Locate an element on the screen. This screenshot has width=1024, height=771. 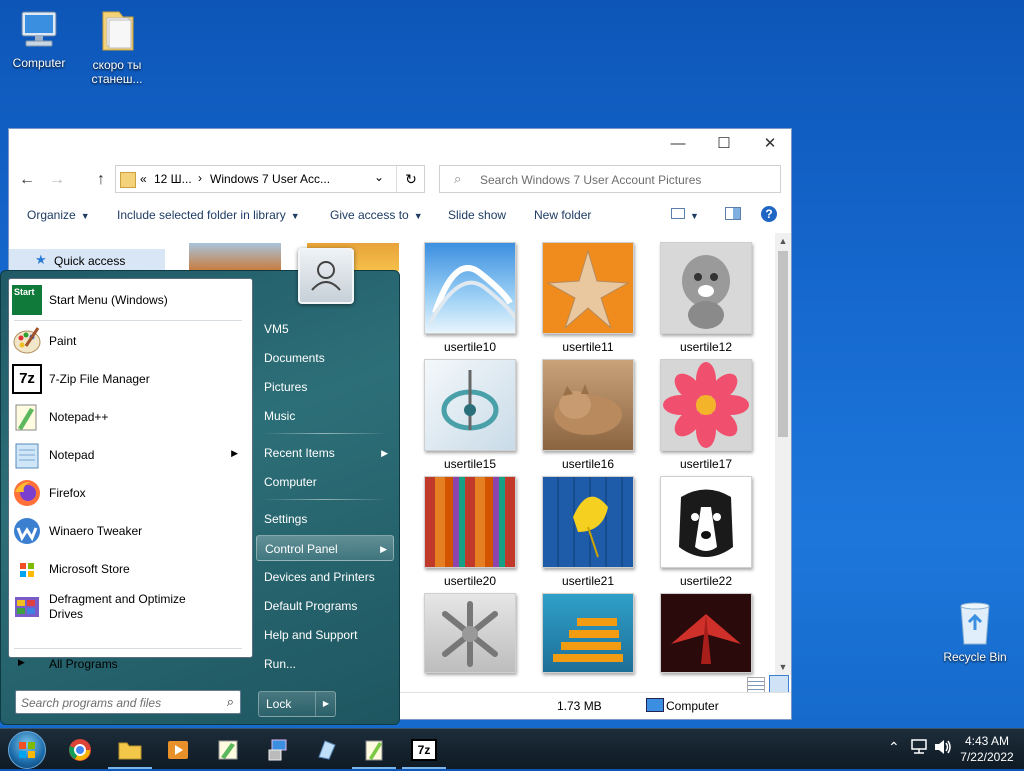
clock-date: 7/22/2022 is located at coordinates (987, 757).